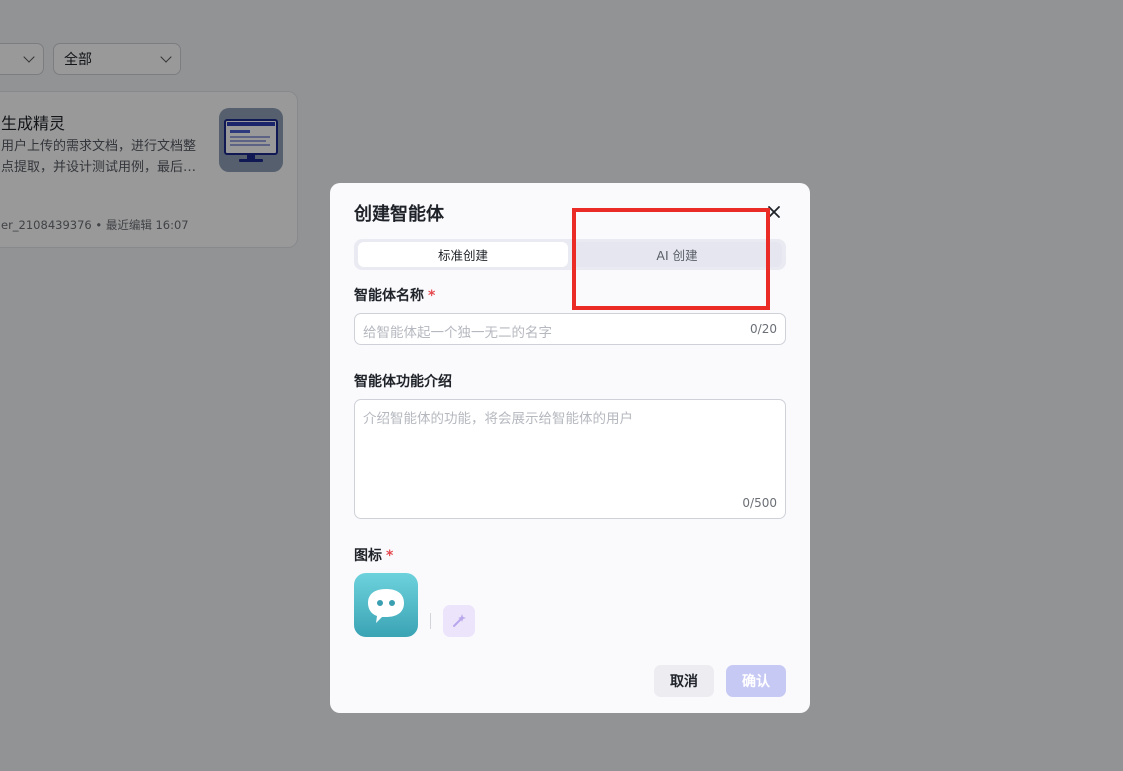  Describe the element at coordinates (386, 605) in the screenshot. I see `chat-bubble-avatar-icon` at that location.